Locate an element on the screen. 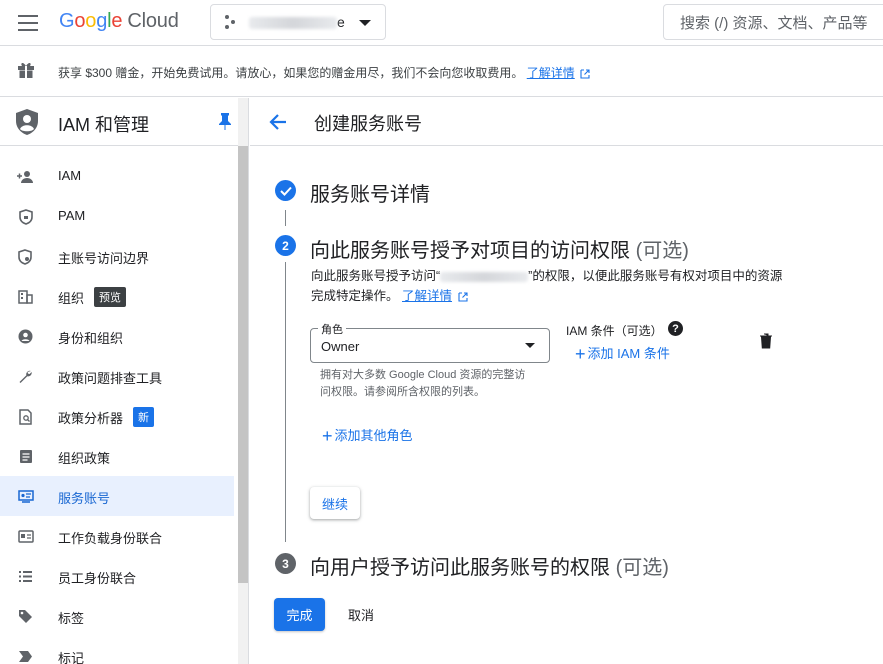  sidebar-item: 工作负载身份联合 is located at coordinates (117, 536).